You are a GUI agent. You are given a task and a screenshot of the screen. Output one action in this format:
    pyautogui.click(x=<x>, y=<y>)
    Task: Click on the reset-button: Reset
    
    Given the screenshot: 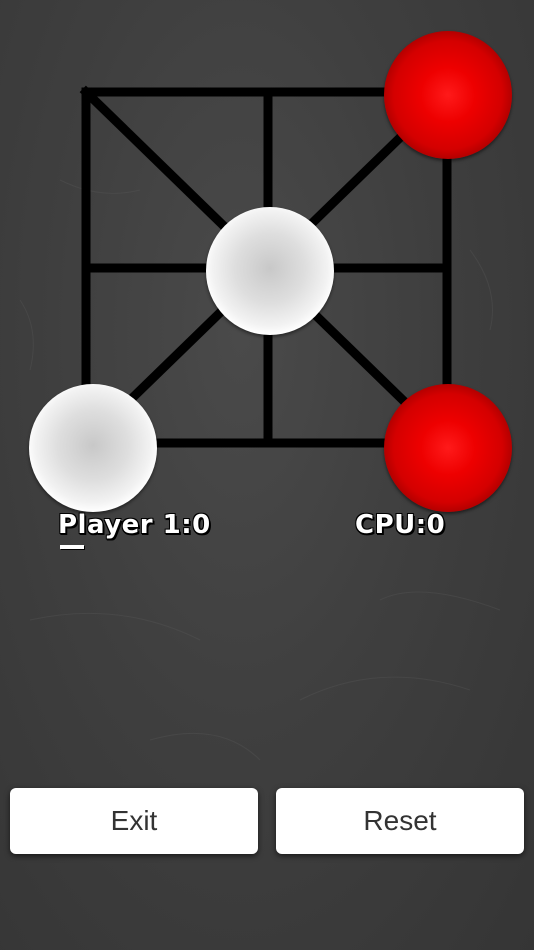 What is the action you would take?
    pyautogui.click(x=400, y=821)
    